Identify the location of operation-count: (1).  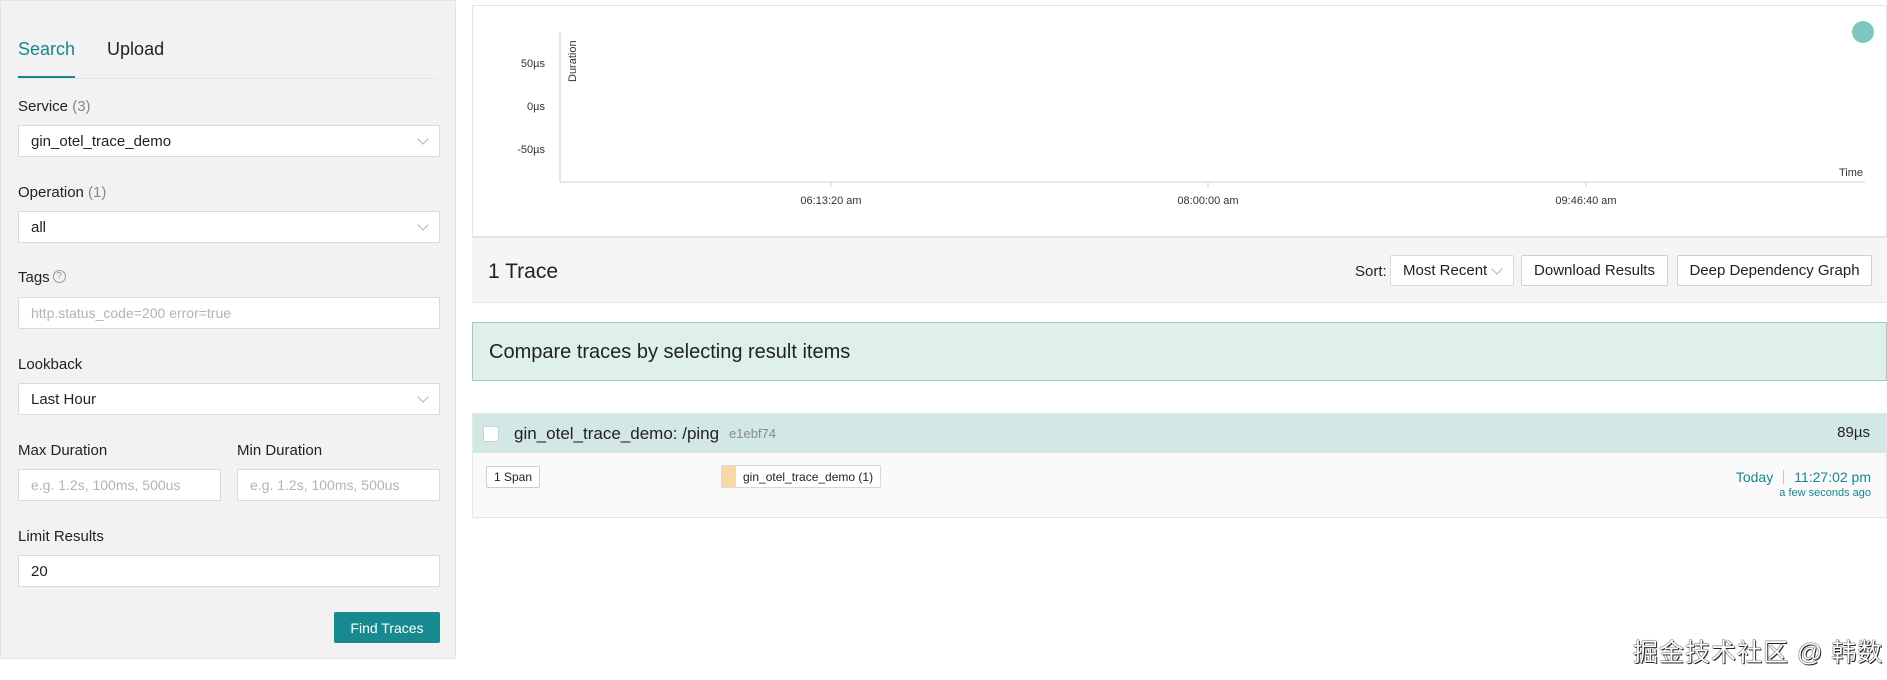
(97, 192).